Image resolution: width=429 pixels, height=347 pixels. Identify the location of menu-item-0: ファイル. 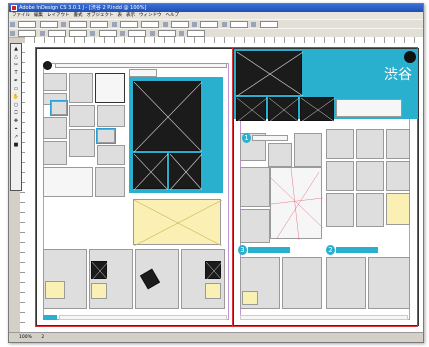
(21, 15).